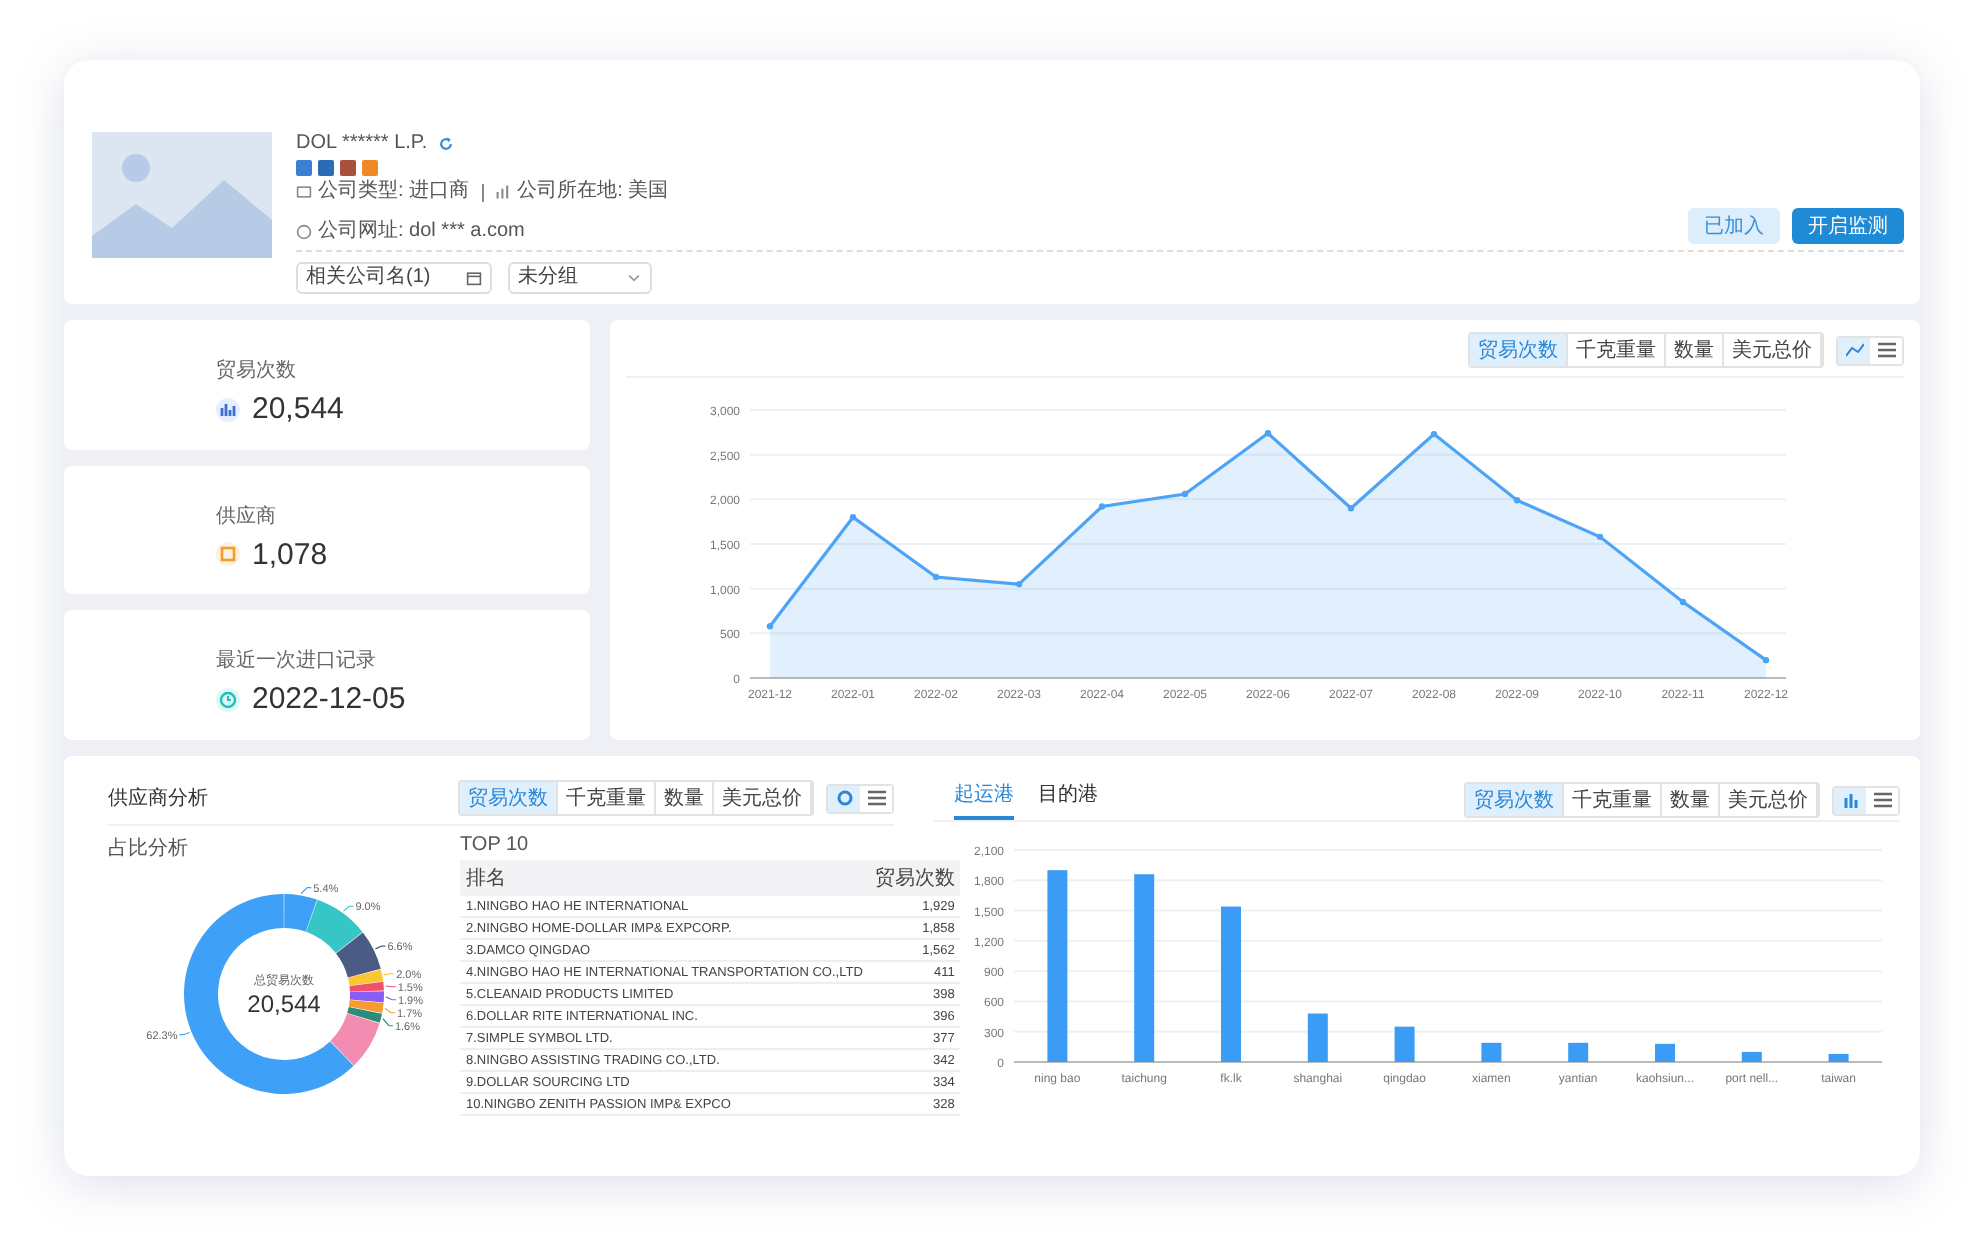 The width and height of the screenshot is (1982, 1238). What do you see at coordinates (1848, 226) in the screenshot?
I see `monitor-button: 开启监测` at bounding box center [1848, 226].